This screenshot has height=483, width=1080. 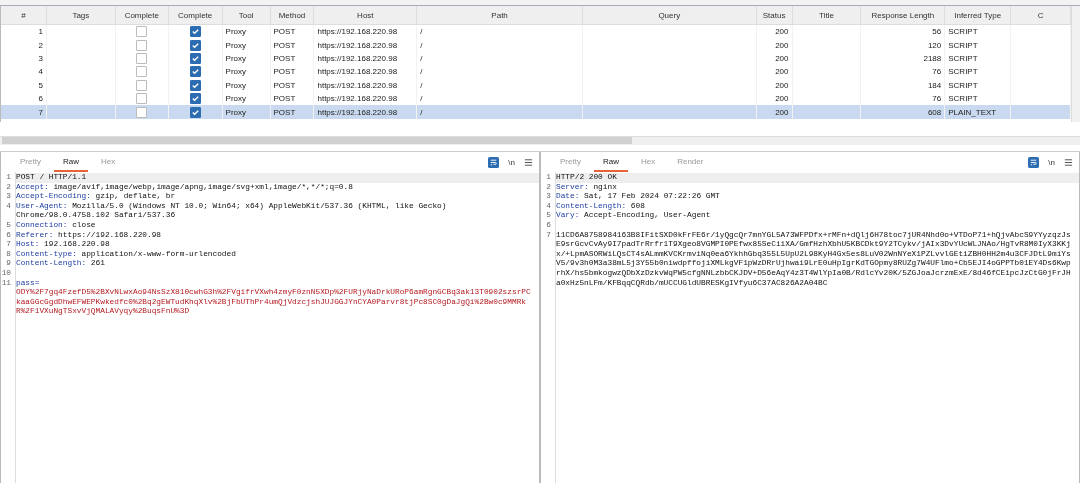 I want to click on table-row: 5 Proxy POST https://192.168.220.98 / 200 184 SCRIPT, so click(x=536, y=85).